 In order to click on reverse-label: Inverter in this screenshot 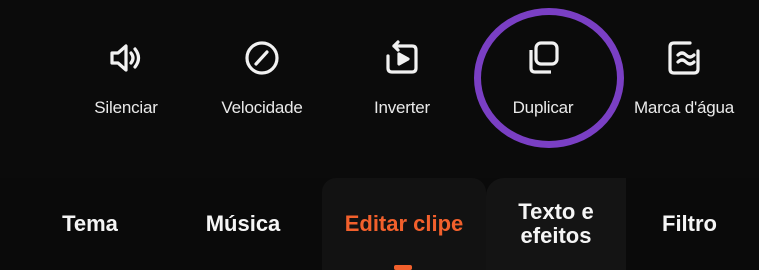, I will do `click(402, 107)`.